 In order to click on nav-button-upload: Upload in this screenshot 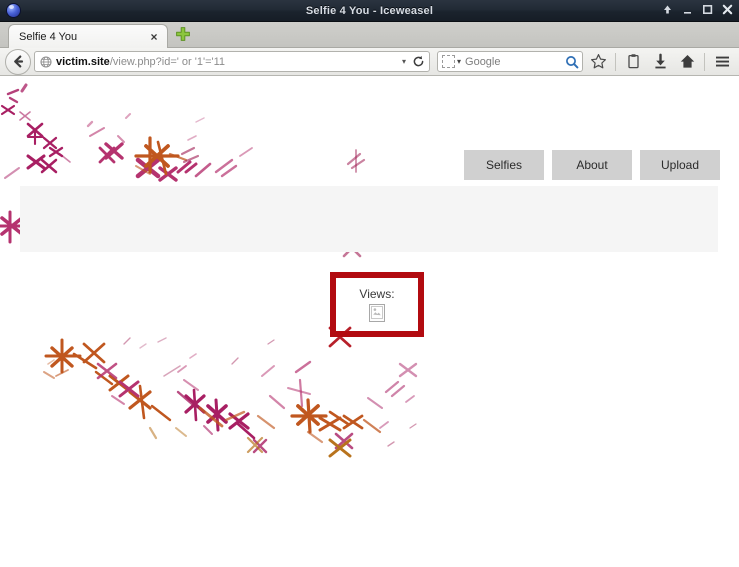, I will do `click(680, 165)`.